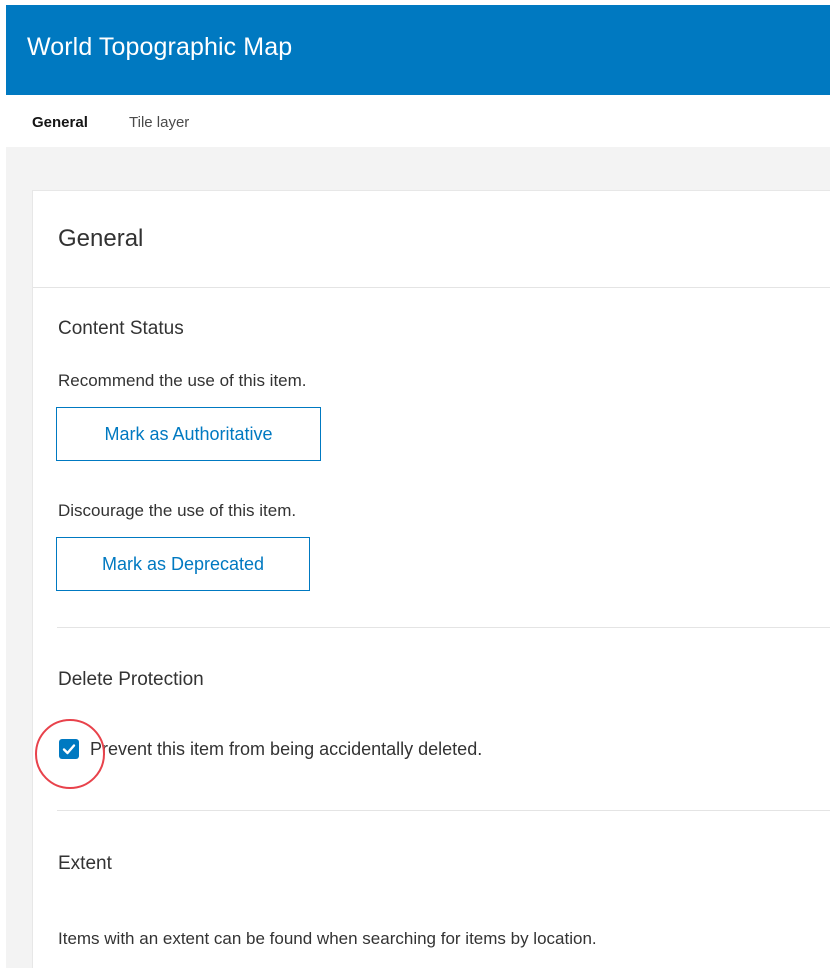  I want to click on discourage-text: Discourage the use of this item., so click(177, 510).